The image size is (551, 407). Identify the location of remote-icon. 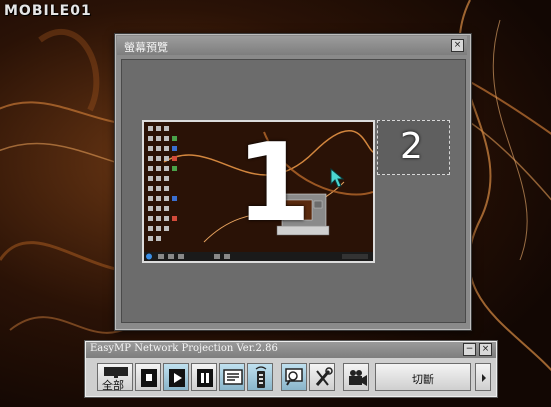
(261, 377).